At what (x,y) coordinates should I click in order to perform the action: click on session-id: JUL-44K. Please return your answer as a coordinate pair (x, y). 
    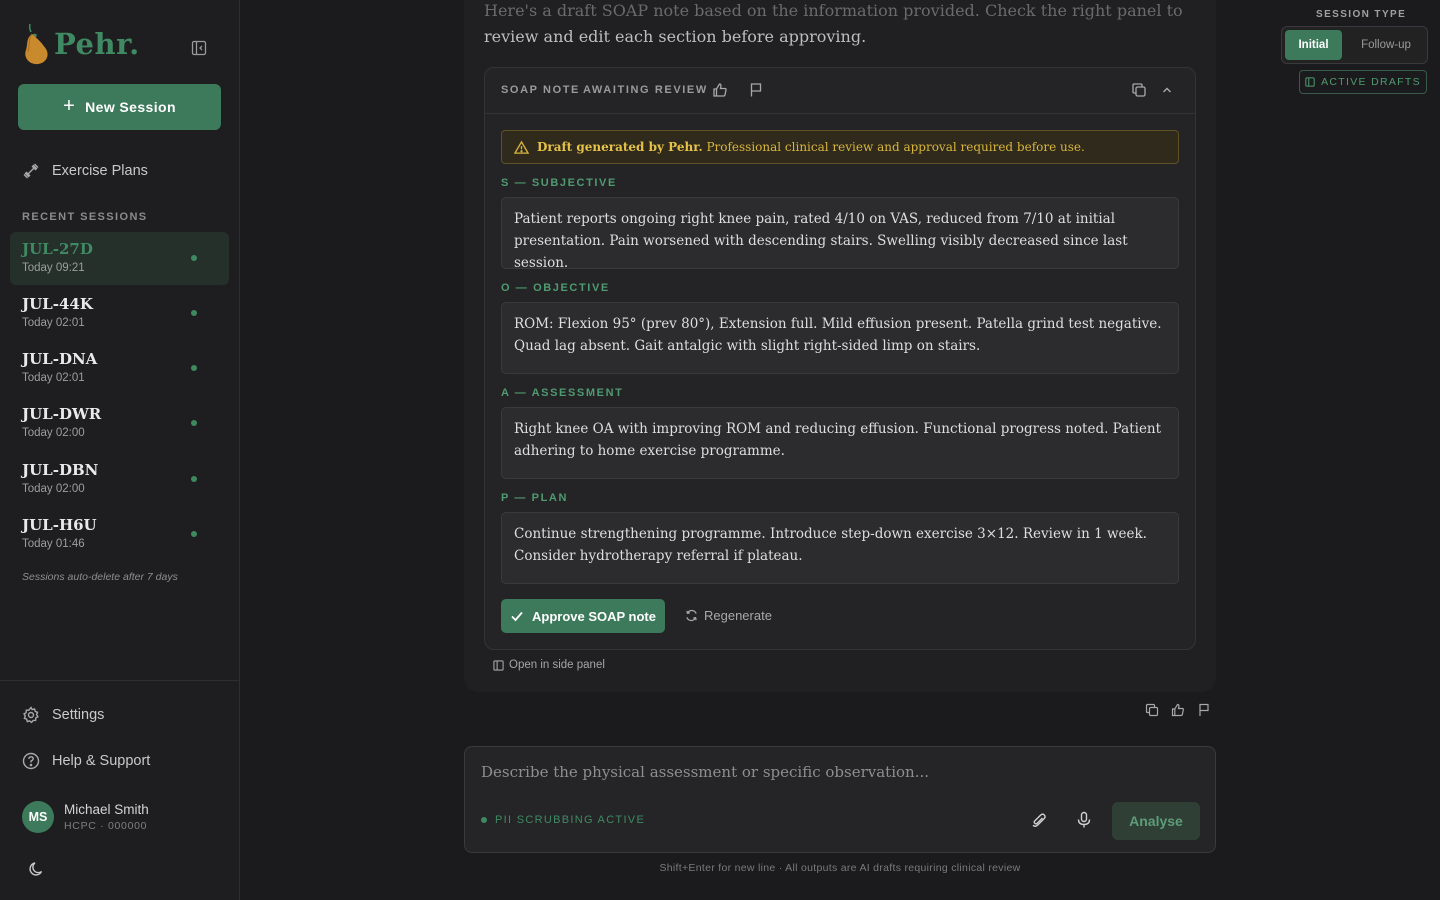
    Looking at the image, I should click on (57, 304).